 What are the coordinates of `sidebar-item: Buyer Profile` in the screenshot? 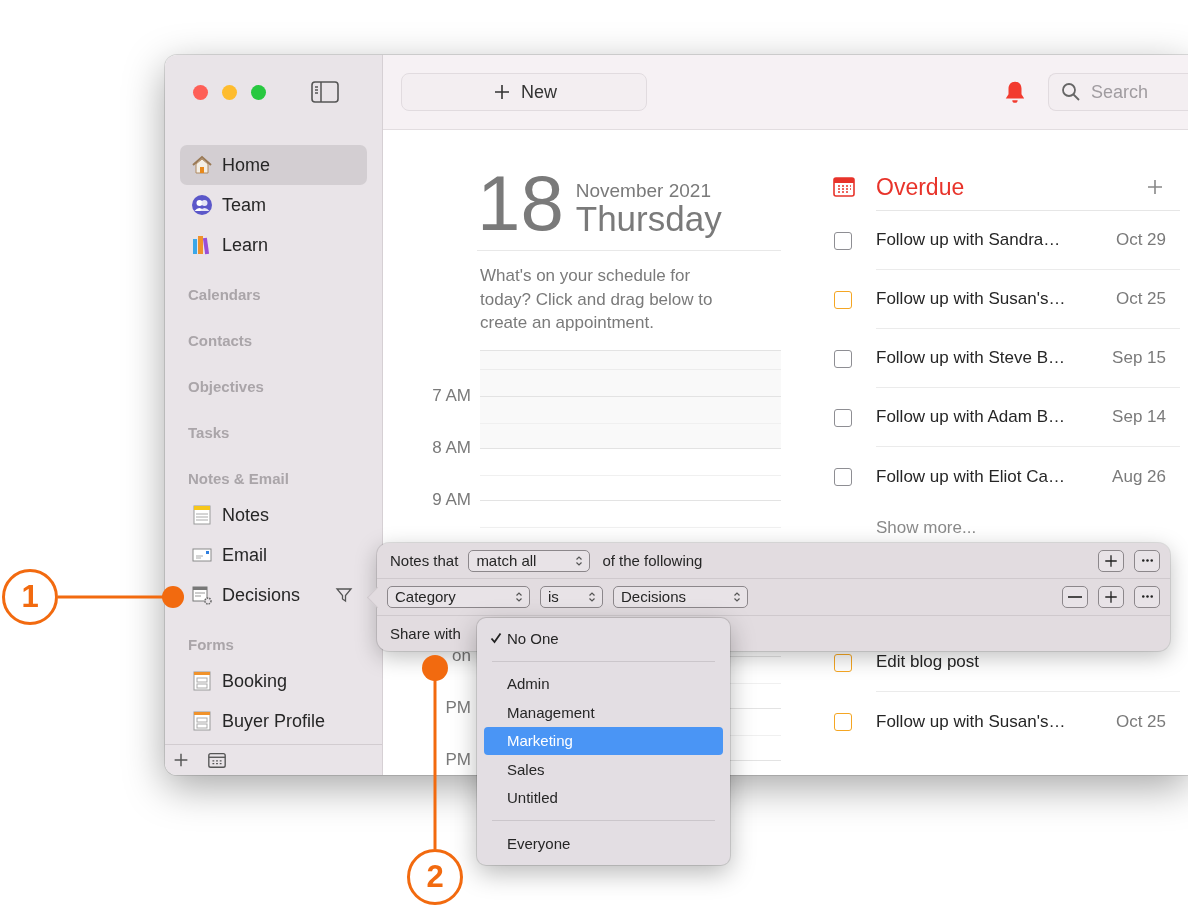 It's located at (273, 721).